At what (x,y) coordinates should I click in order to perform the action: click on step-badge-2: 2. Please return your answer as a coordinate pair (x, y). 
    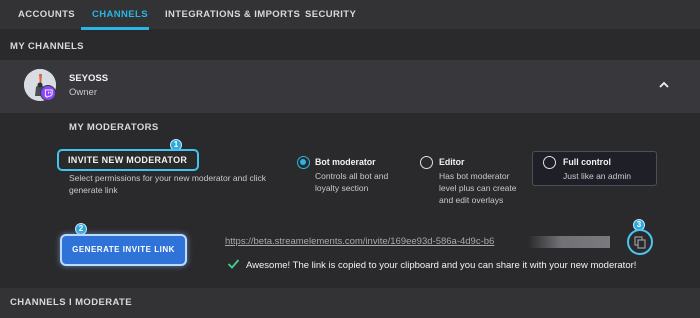
    Looking at the image, I should click on (81, 229).